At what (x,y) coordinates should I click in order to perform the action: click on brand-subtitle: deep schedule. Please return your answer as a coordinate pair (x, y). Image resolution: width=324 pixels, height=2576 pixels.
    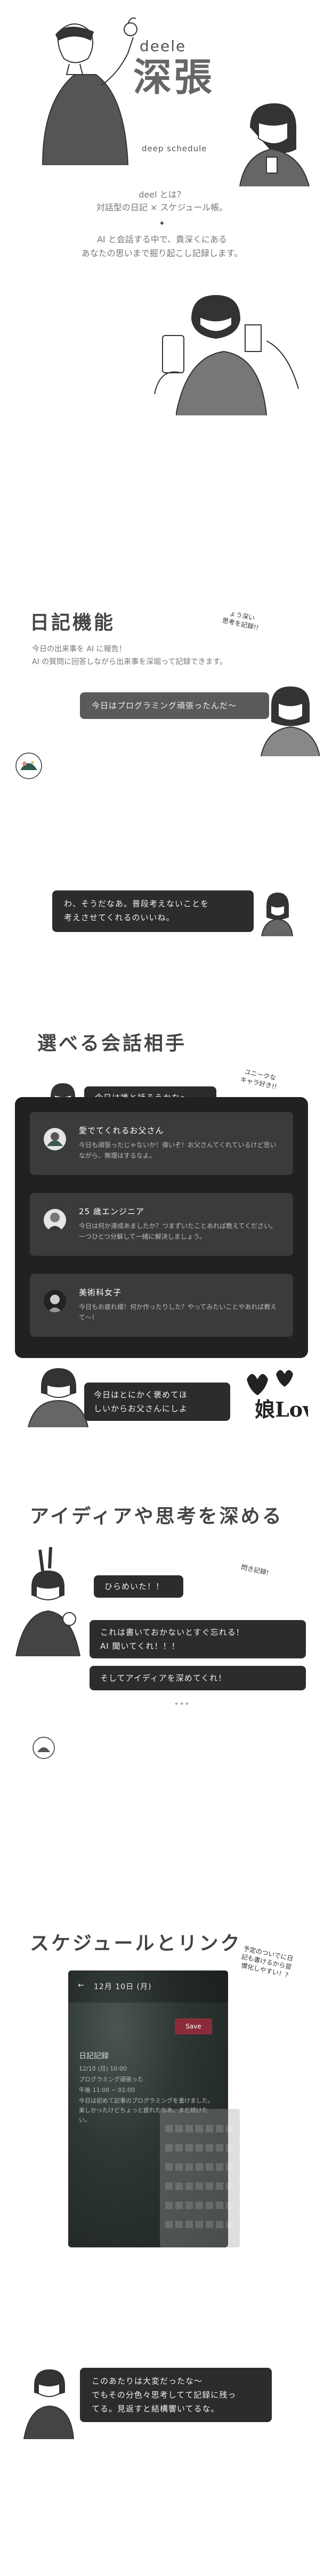
    Looking at the image, I should click on (174, 149).